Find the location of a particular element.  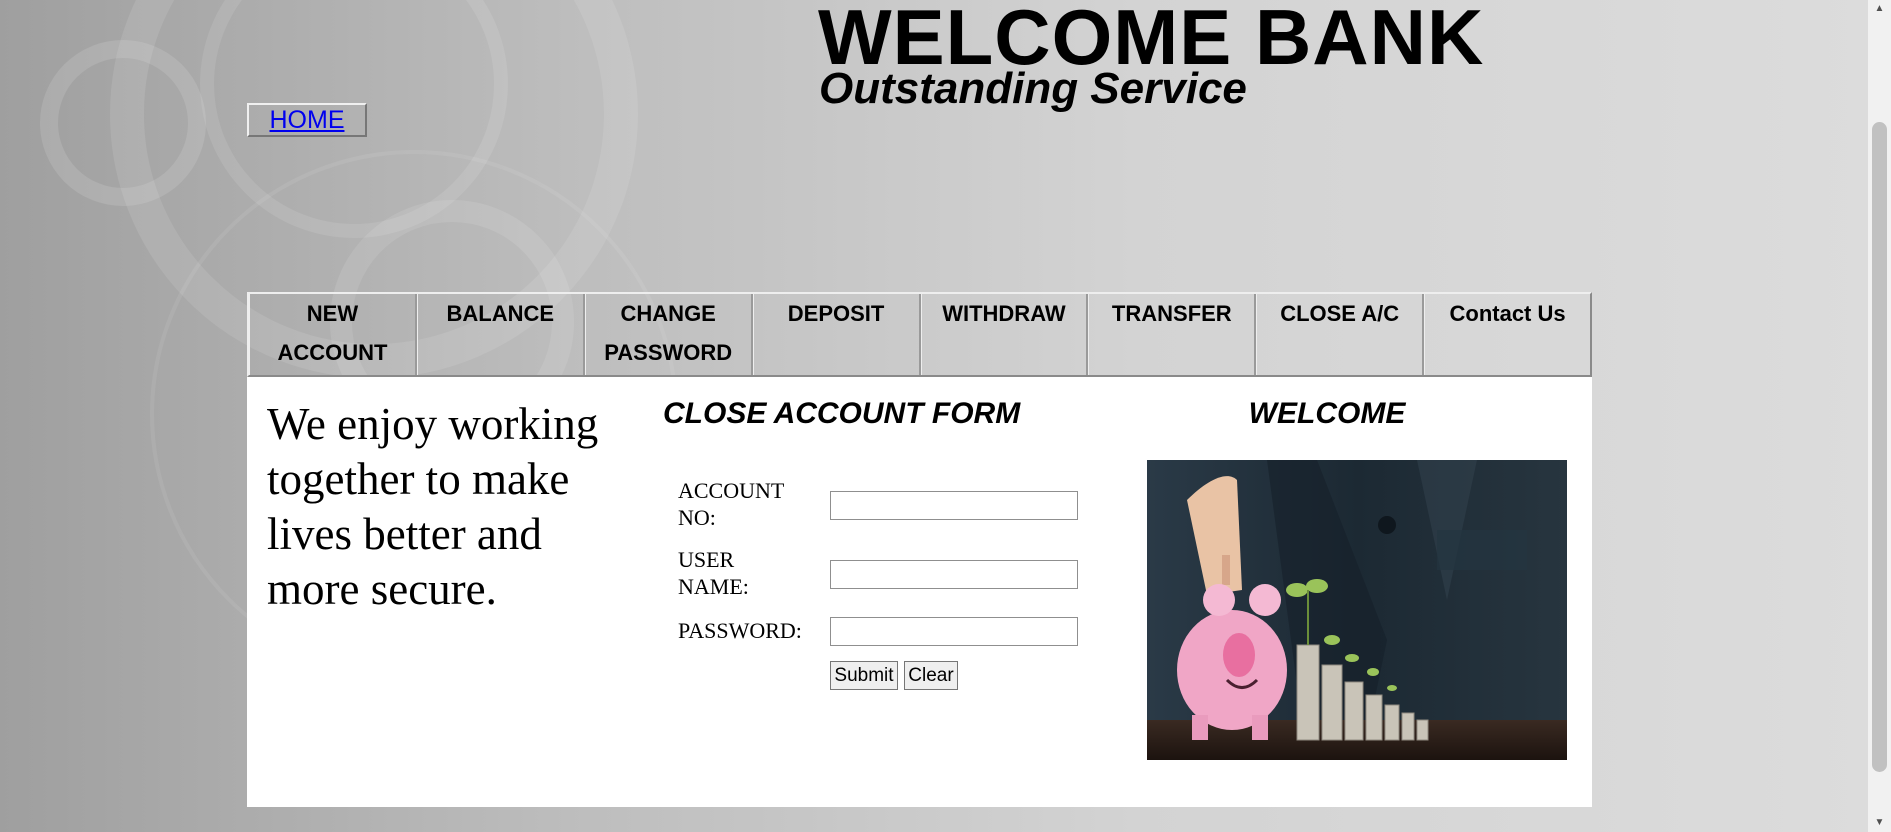

nav-item-change-password: CHANGE PASSWORD is located at coordinates (668, 334).